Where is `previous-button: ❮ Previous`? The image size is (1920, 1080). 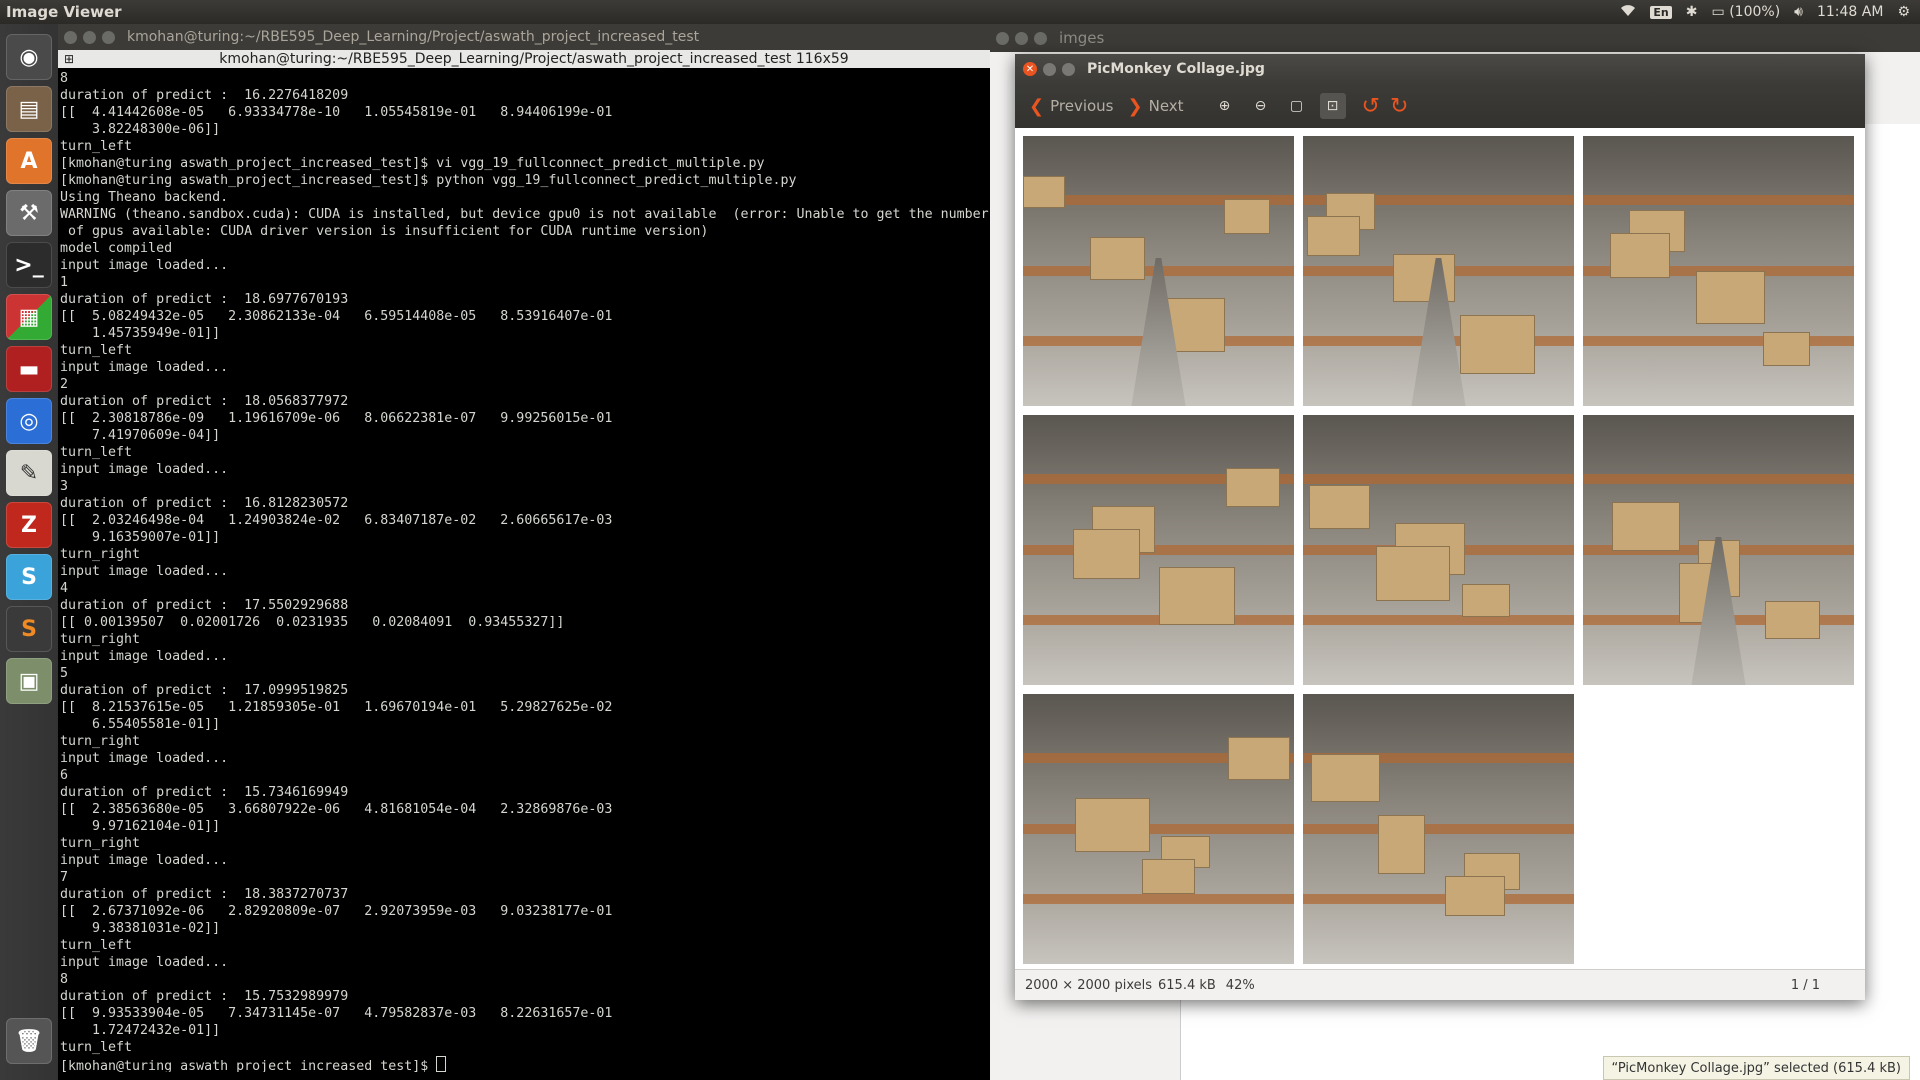 previous-button: ❮ Previous is located at coordinates (1071, 106).